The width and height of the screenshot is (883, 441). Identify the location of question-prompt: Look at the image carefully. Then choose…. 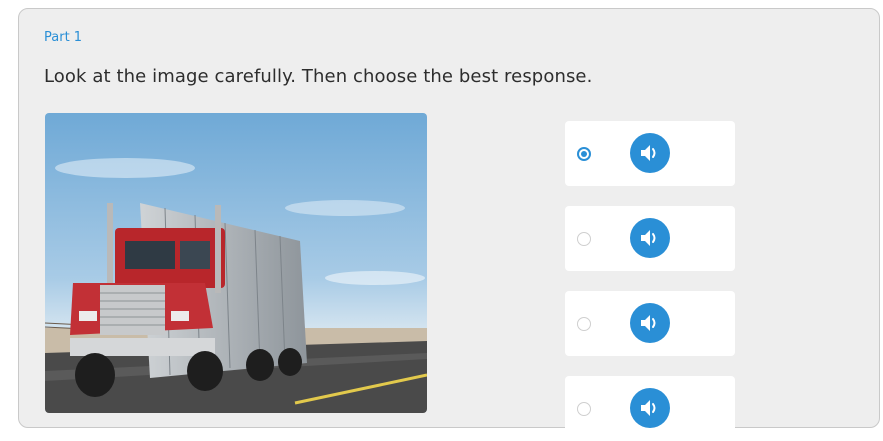
(318, 76).